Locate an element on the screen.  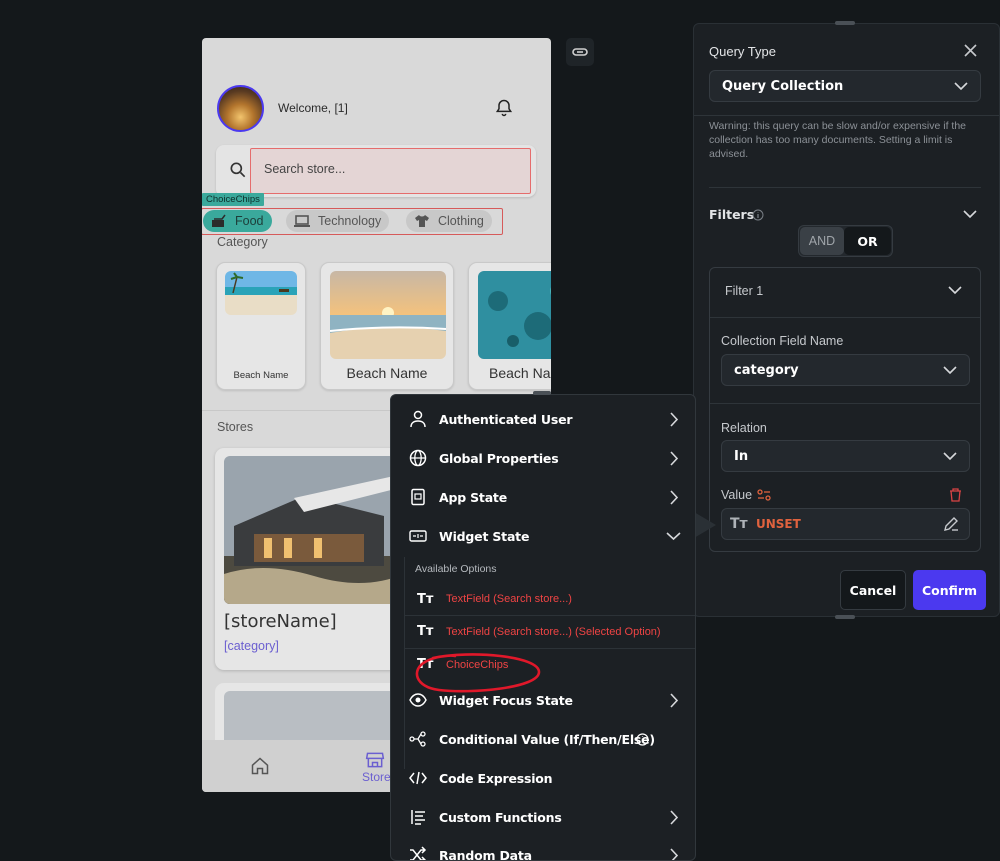
menu-item-label: Custom Functions is located at coordinates (500, 817).